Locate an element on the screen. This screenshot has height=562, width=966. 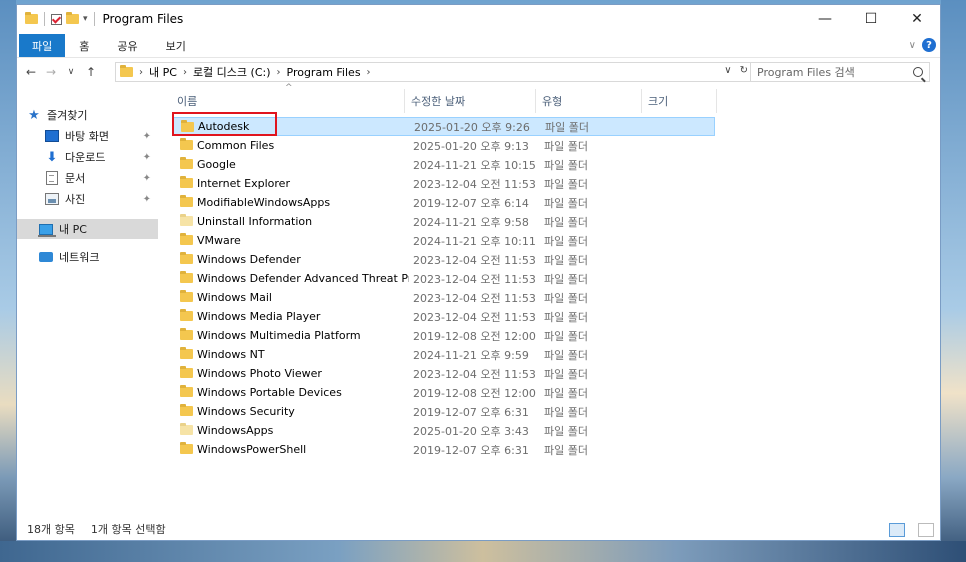
file-name: Windows Photo Viewer is located at coordinates (259, 373).